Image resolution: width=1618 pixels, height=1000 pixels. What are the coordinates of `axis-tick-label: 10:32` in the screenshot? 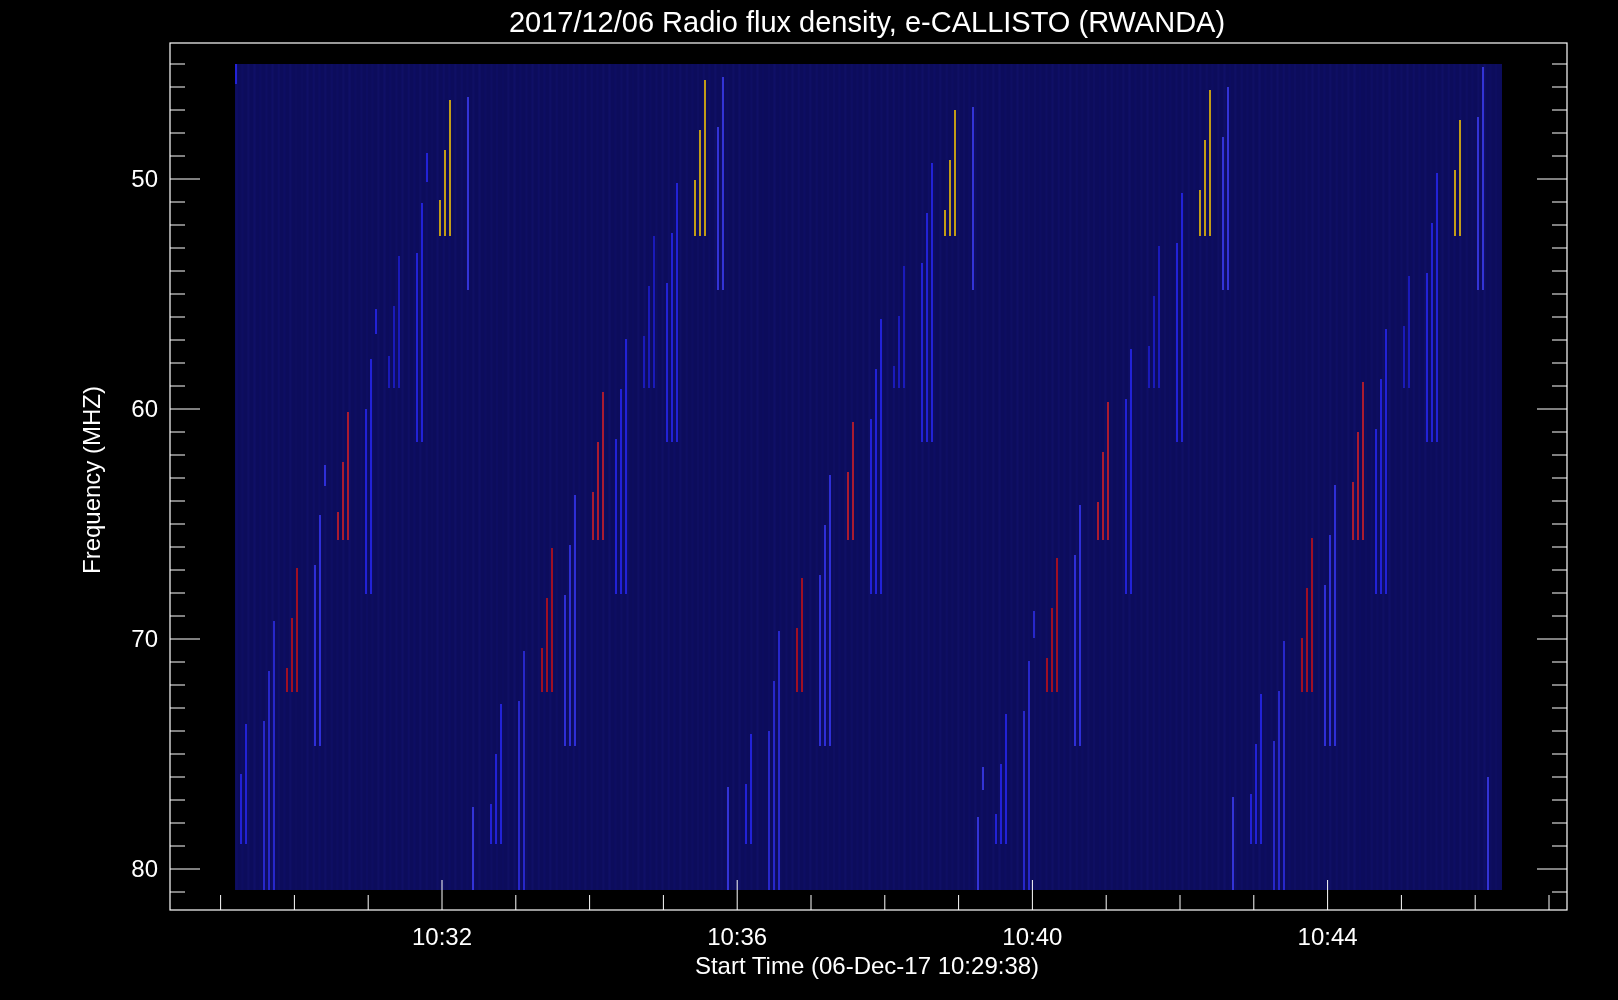 It's located at (442, 936).